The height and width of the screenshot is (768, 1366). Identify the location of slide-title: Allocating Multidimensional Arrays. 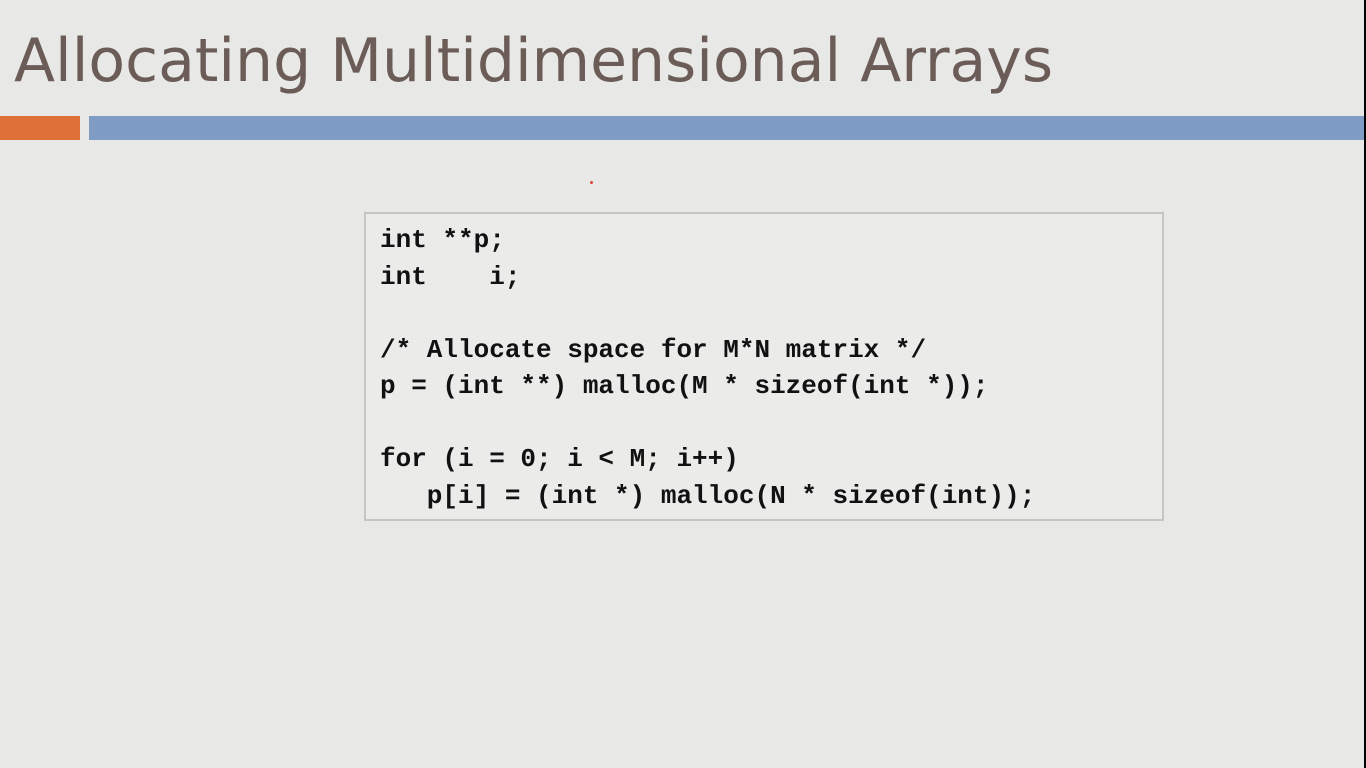
(534, 61).